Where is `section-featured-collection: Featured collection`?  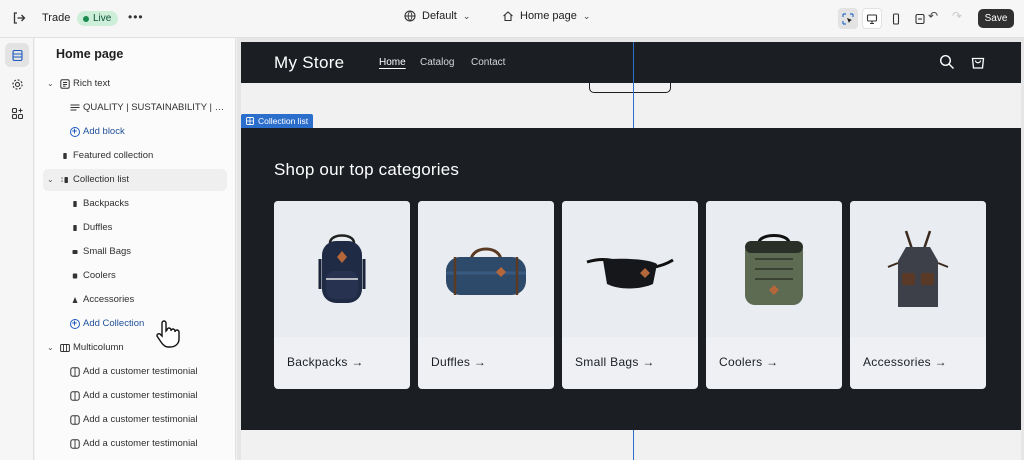
section-featured-collection: Featured collection is located at coordinates (135, 156).